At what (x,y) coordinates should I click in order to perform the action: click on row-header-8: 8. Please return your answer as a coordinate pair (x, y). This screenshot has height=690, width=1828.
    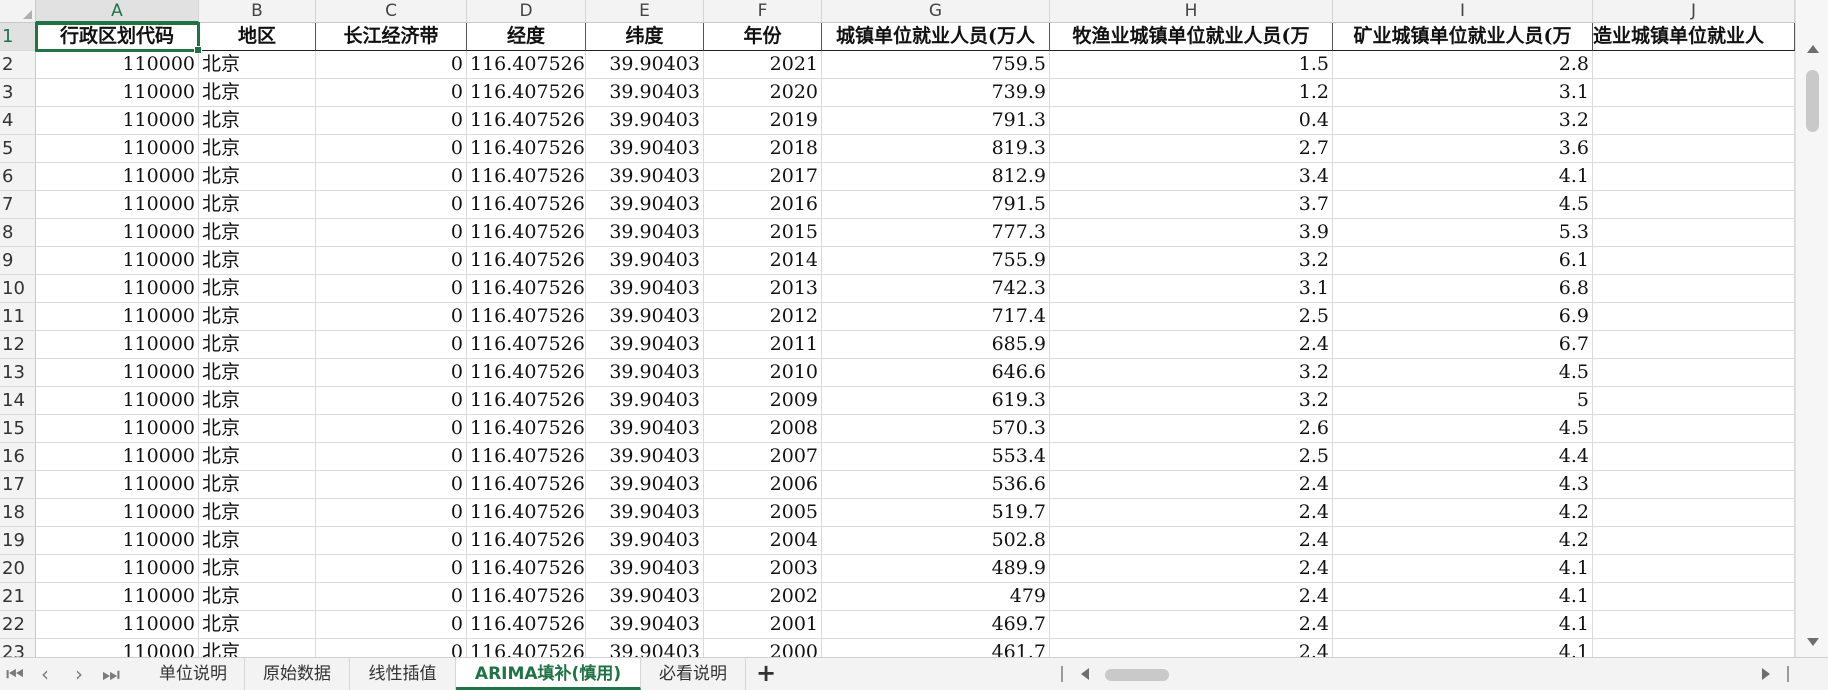
    Looking at the image, I should click on (18, 233).